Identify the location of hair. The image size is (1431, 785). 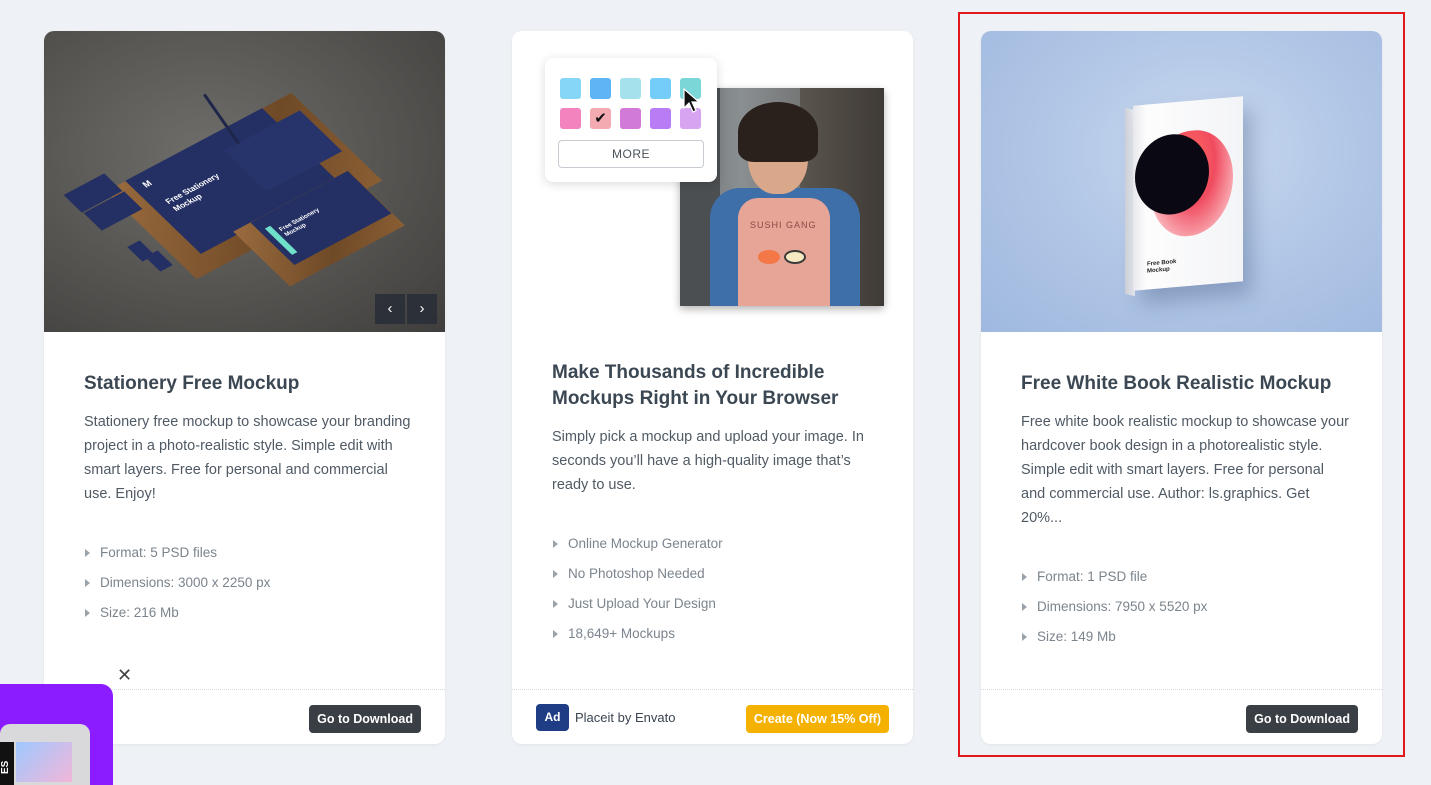
(778, 132).